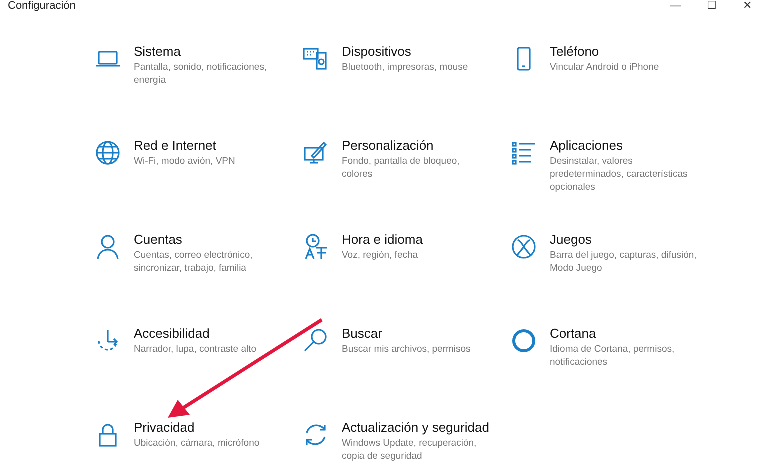 This screenshot has width=780, height=470. What do you see at coordinates (605, 67) in the screenshot?
I see `setting-description: Vincular Android o iPhone` at bounding box center [605, 67].